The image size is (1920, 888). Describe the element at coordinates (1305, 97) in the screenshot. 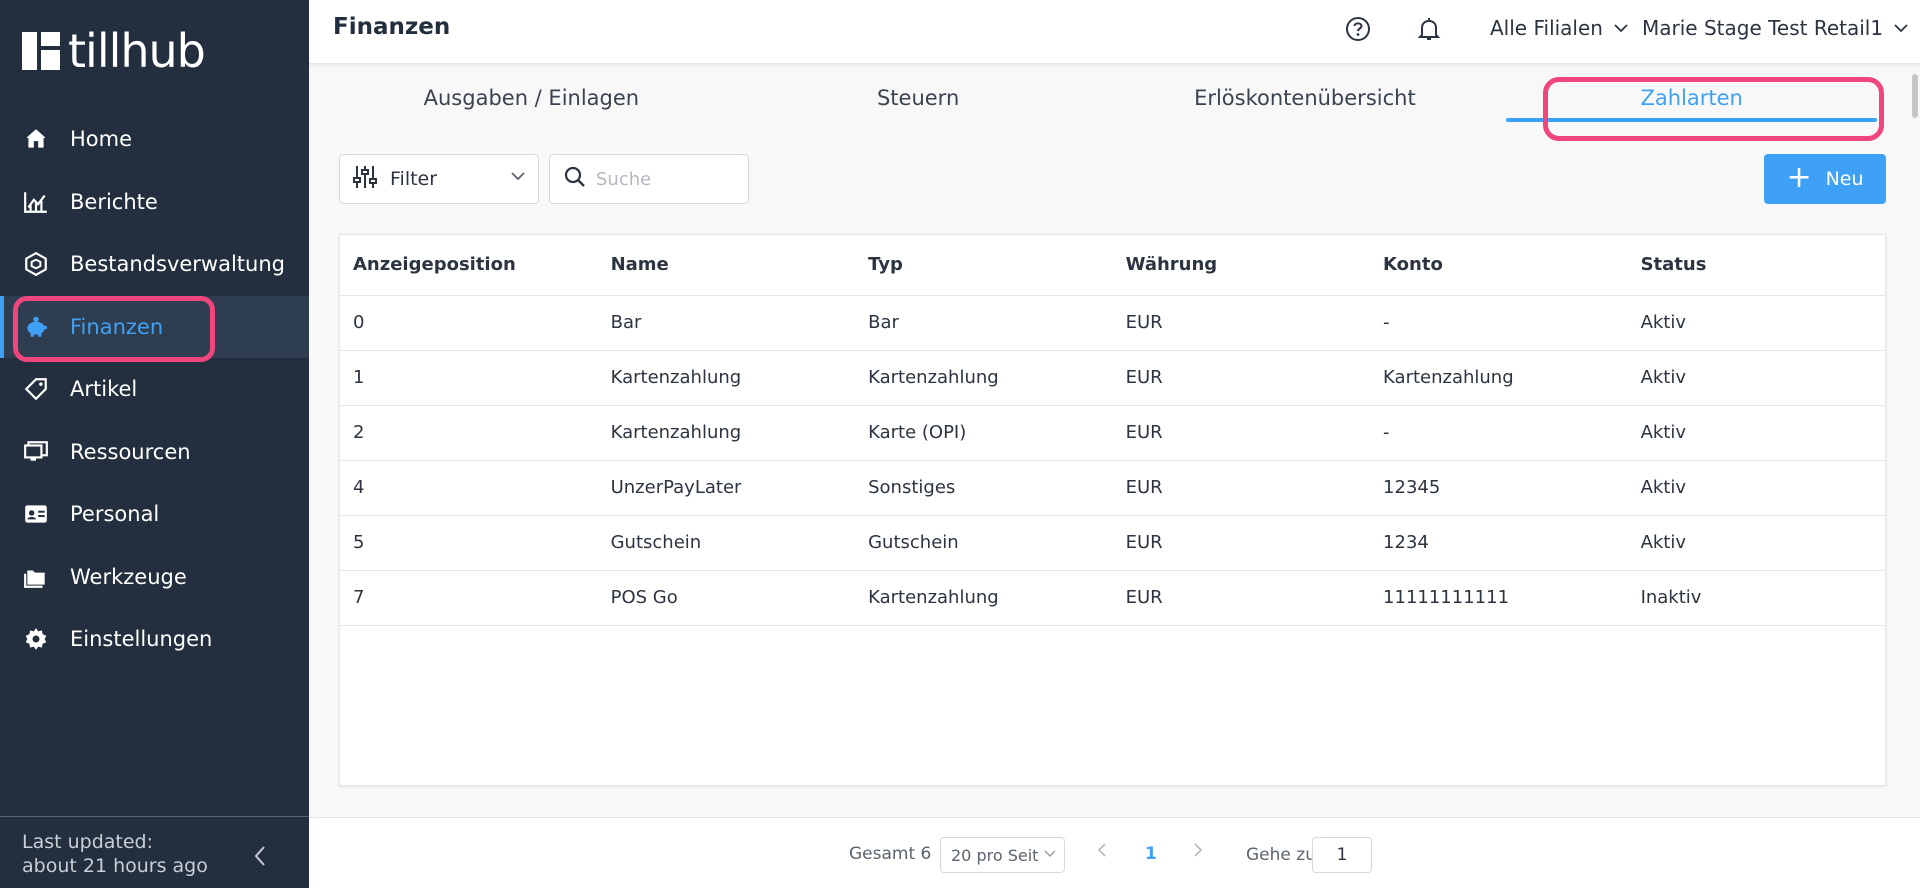

I see `tab-erloeskontenuebersicht: Erlöskontenübersicht` at that location.